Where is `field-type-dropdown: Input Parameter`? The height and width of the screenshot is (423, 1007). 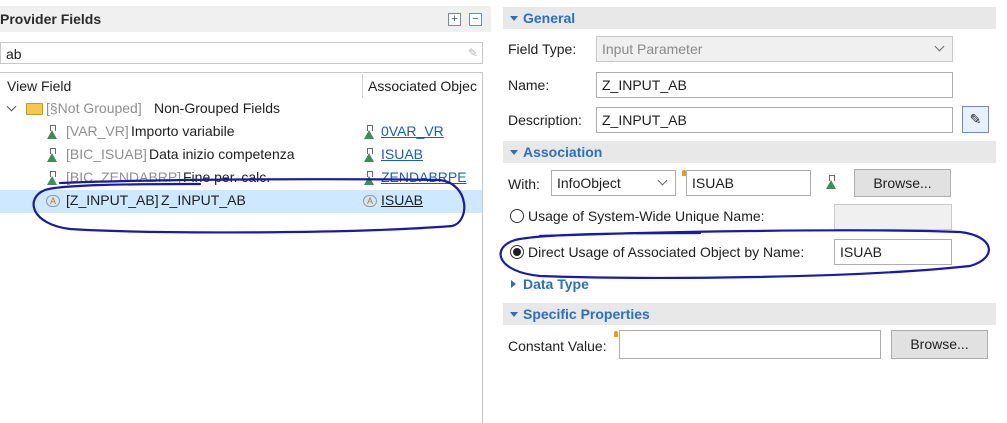 field-type-dropdown: Input Parameter is located at coordinates (774, 49).